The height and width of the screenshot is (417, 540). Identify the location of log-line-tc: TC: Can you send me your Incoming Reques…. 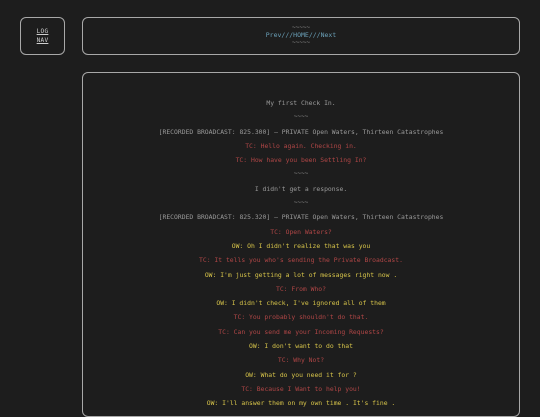
(301, 331).